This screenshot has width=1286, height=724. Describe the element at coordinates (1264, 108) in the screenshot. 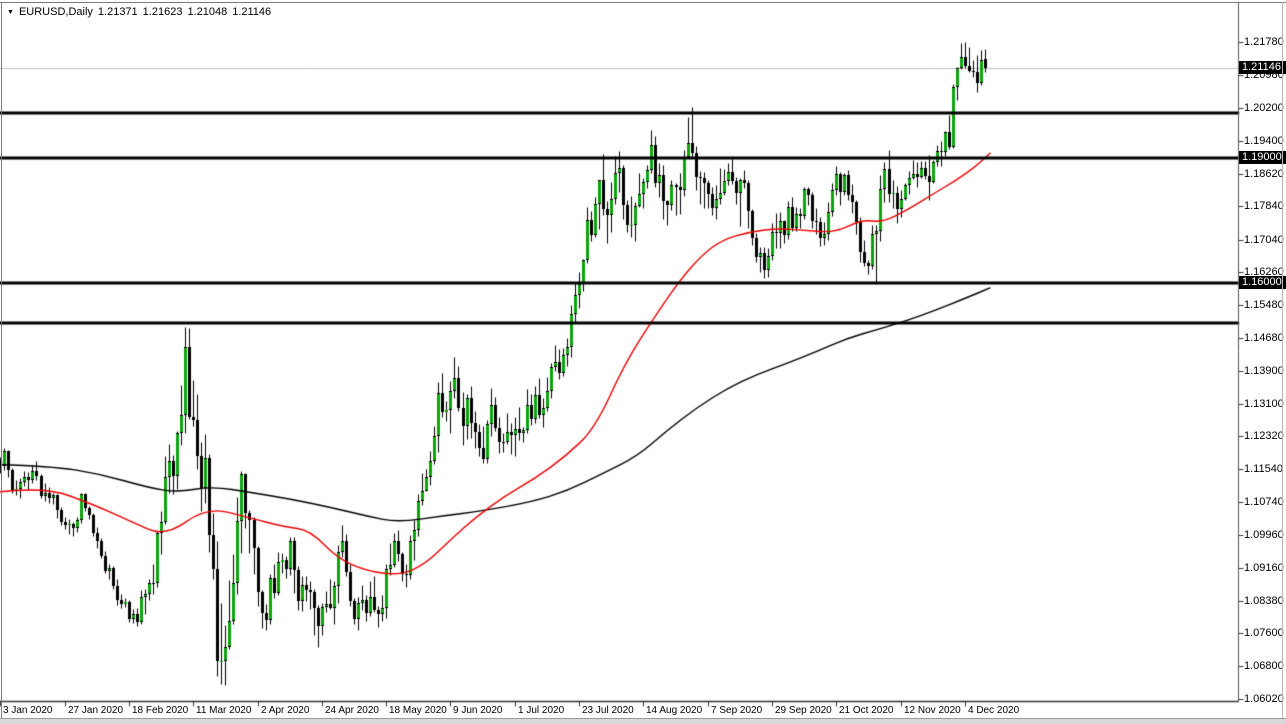

I see `price-axis-label: 1.20200` at that location.